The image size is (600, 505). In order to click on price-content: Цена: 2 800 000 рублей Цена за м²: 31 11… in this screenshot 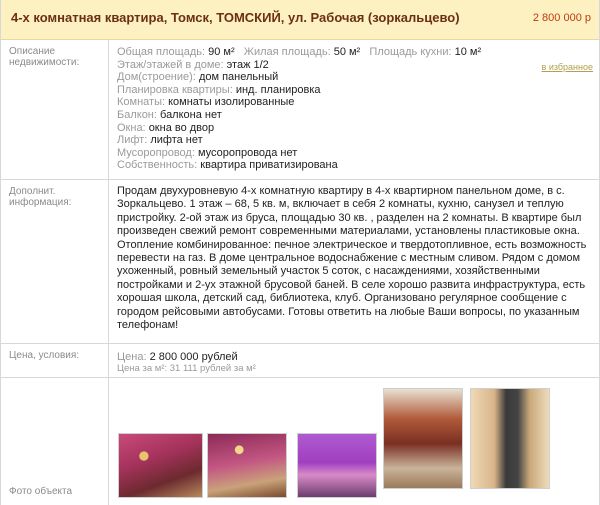, I will do `click(355, 363)`.